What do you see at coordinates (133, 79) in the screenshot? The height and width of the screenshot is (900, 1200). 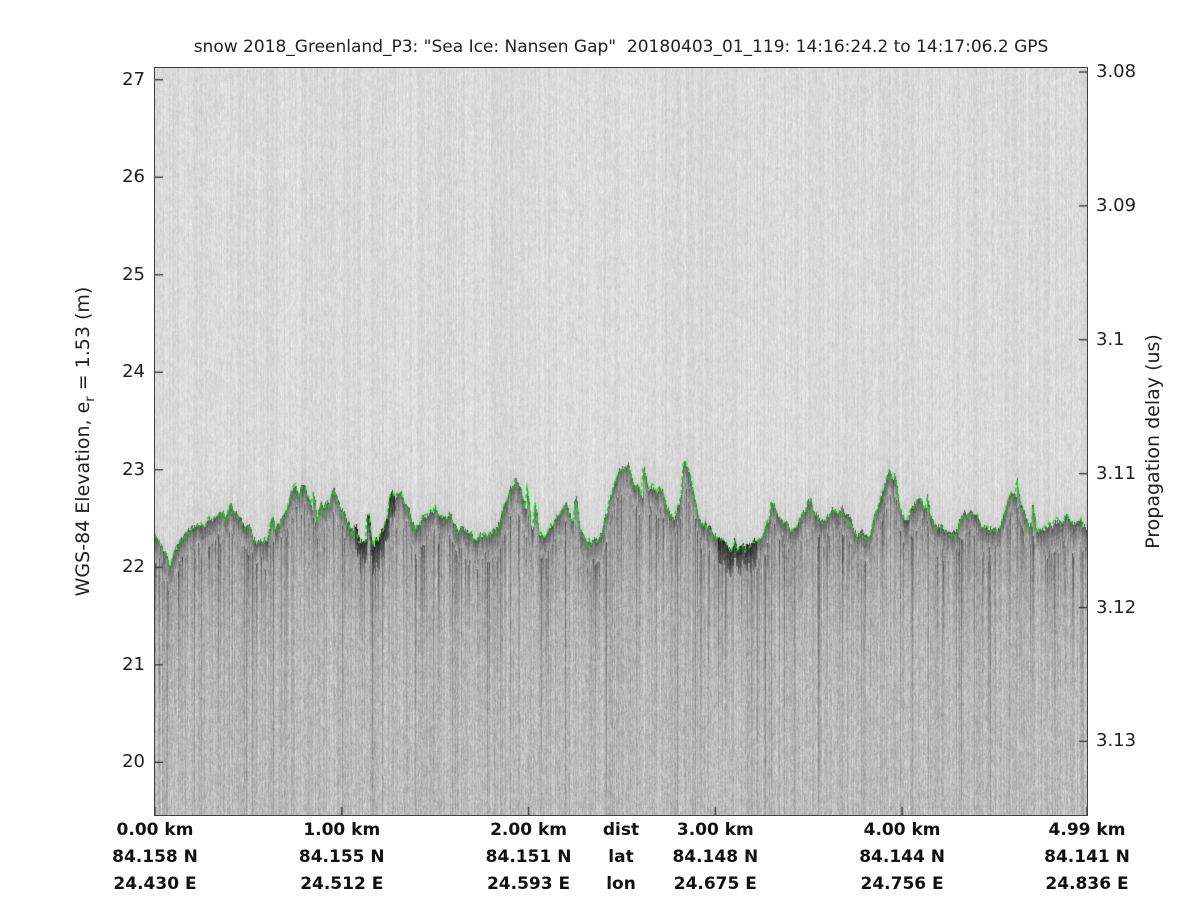 I see `elevation-tick-label: 27` at bounding box center [133, 79].